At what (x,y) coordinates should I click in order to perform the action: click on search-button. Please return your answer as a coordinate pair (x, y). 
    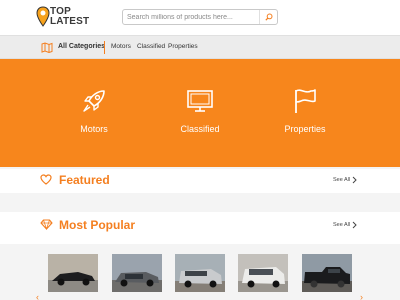
    Looking at the image, I should click on (268, 17).